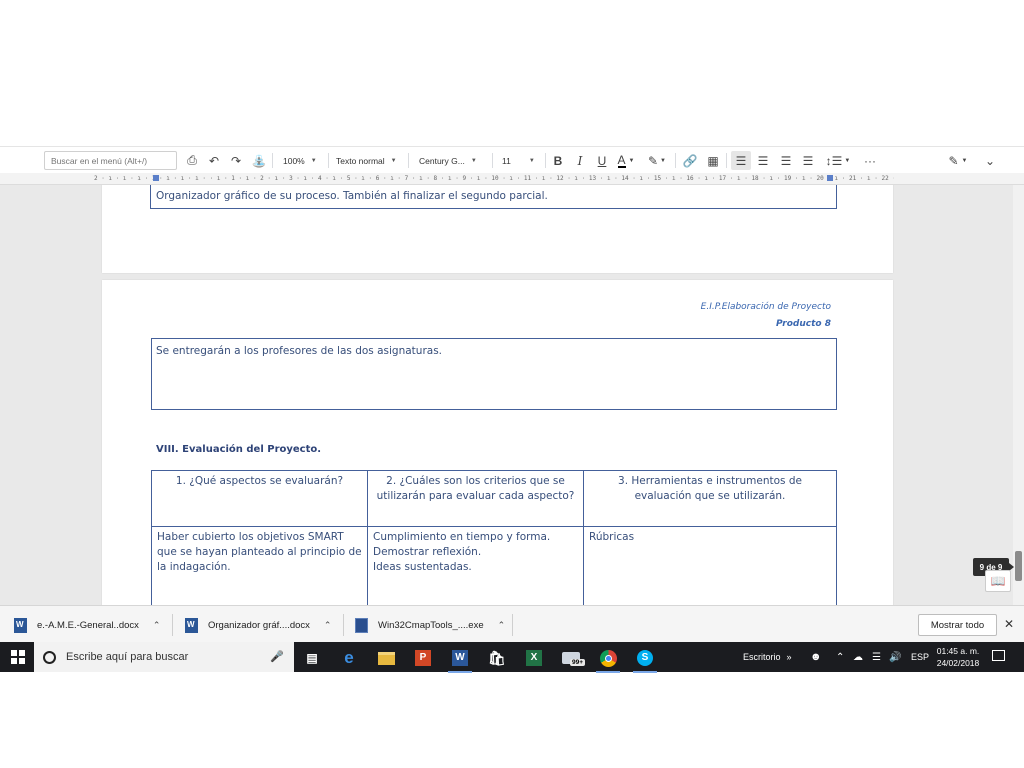 This screenshot has width=1024, height=768. What do you see at coordinates (621, 160) in the screenshot?
I see `text-color-icon: A` at bounding box center [621, 160].